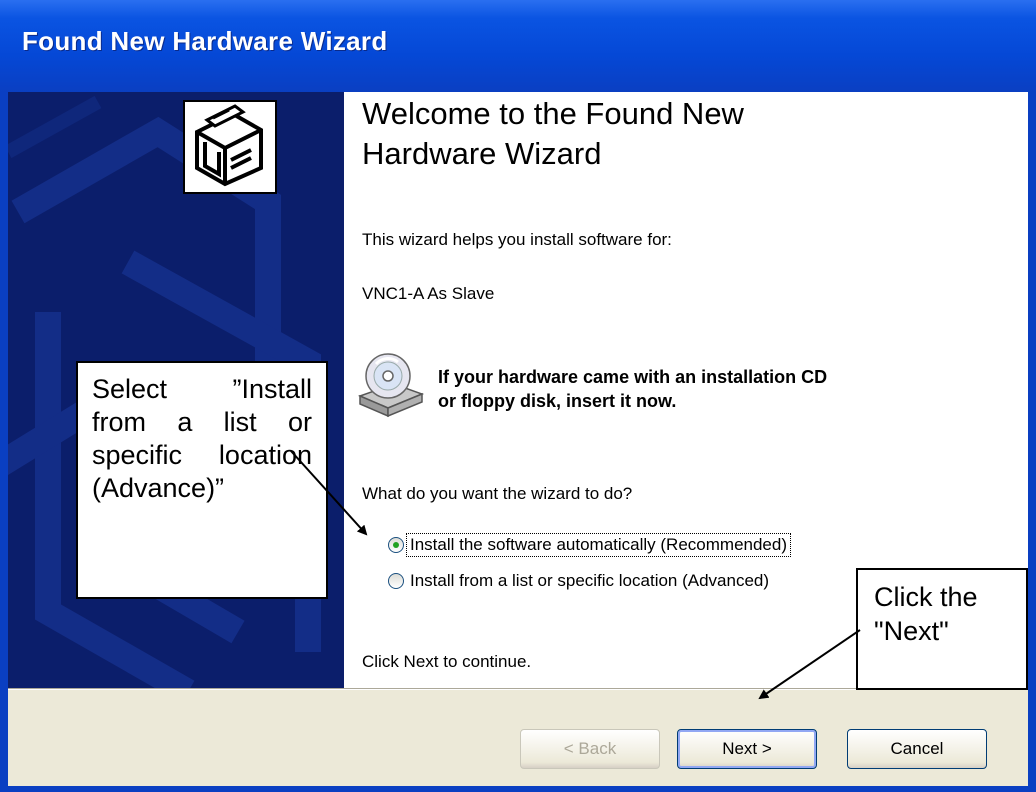 The width and height of the screenshot is (1036, 792). I want to click on title-bar: Found New Hardware Wizard, so click(518, 46).